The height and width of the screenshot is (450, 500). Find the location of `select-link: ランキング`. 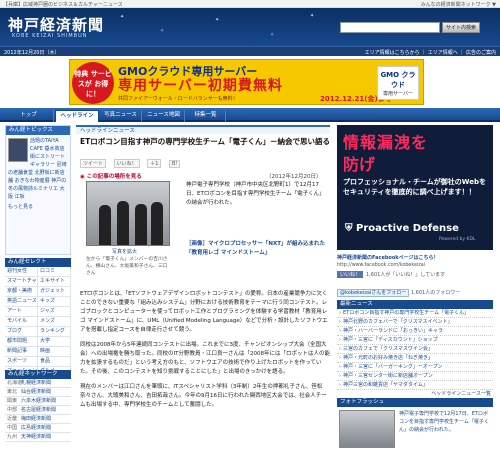

select-link: ランキング is located at coordinates (54, 331).